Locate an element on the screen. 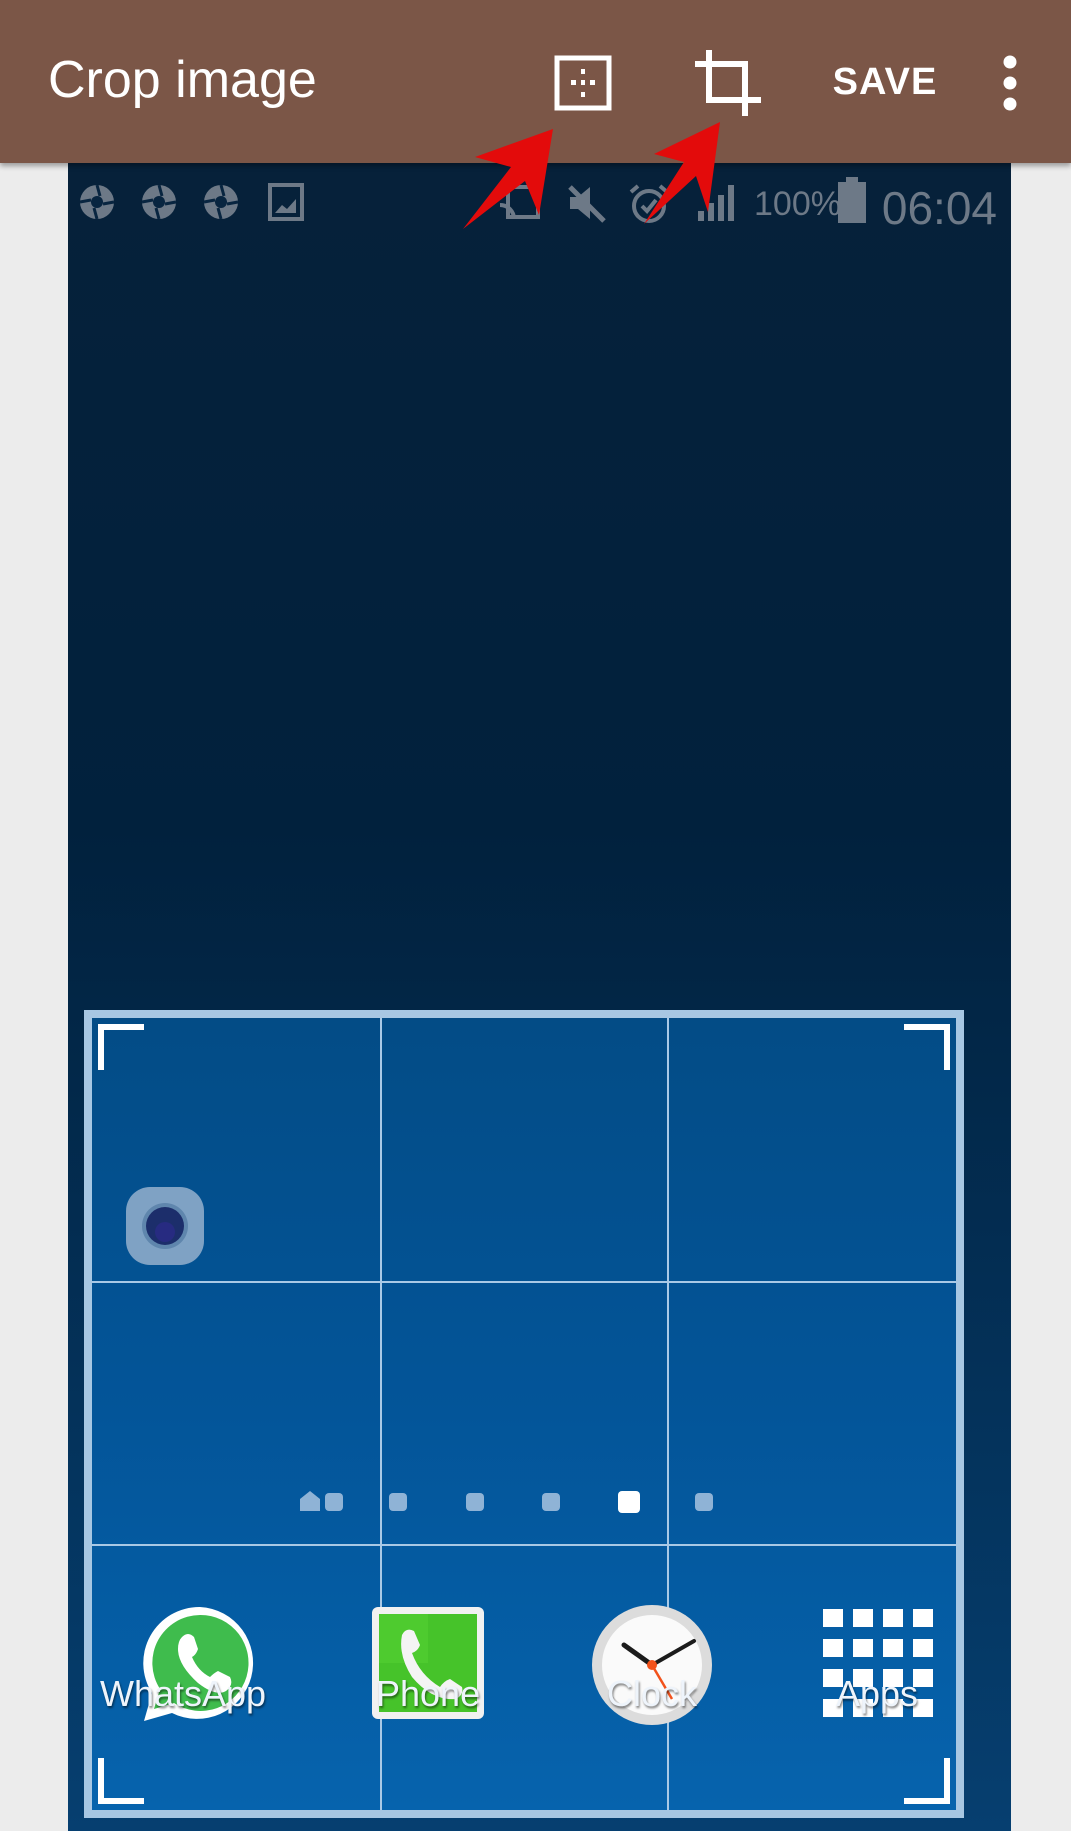  camera-icon is located at coordinates (165, 1226).